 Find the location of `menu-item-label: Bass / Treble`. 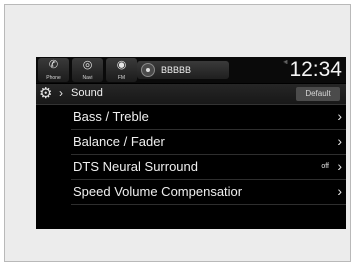

menu-item-label: Bass / Treble is located at coordinates (111, 116).